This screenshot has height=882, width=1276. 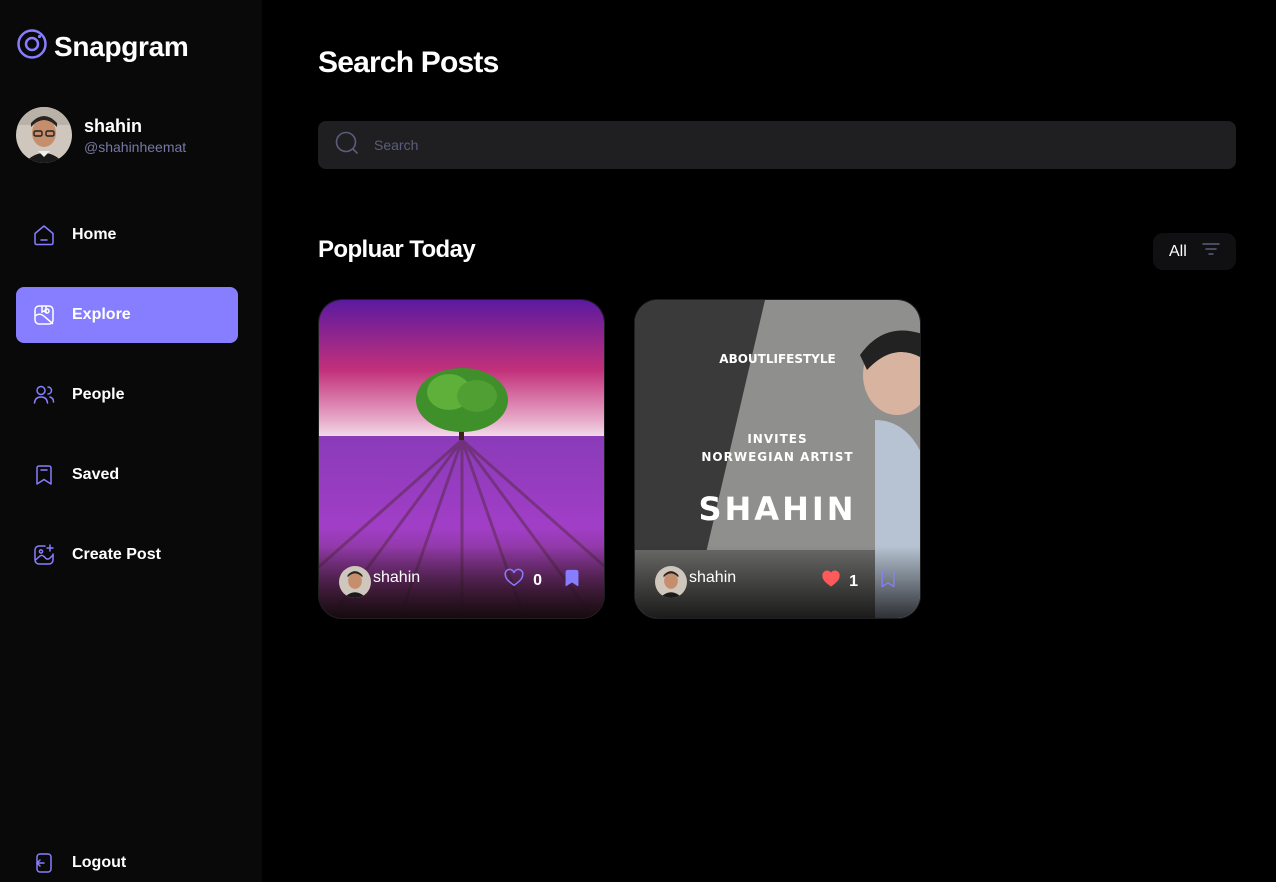 I want to click on people-icon, so click(x=44, y=395).